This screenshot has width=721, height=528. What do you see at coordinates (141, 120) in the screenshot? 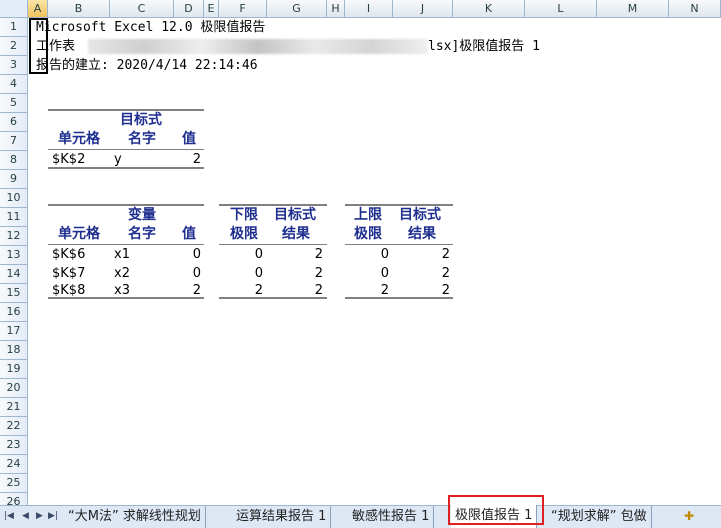
I see `objective-title: 目标式` at bounding box center [141, 120].